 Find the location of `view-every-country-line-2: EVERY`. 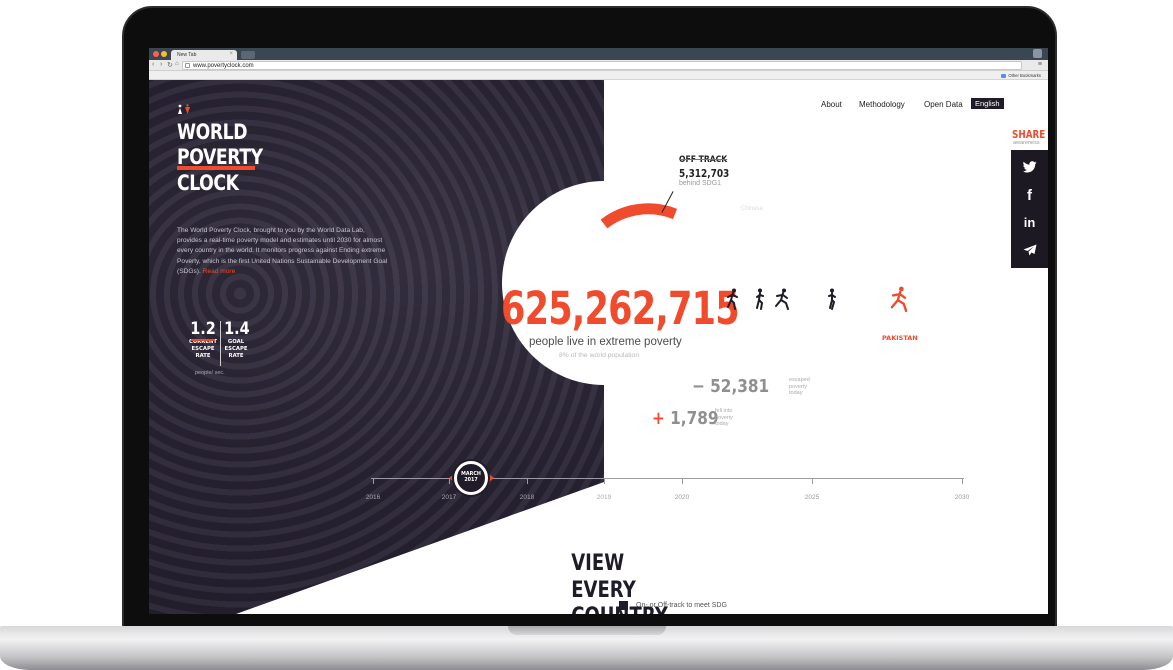

view-every-country-line-2: EVERY is located at coordinates (603, 590).